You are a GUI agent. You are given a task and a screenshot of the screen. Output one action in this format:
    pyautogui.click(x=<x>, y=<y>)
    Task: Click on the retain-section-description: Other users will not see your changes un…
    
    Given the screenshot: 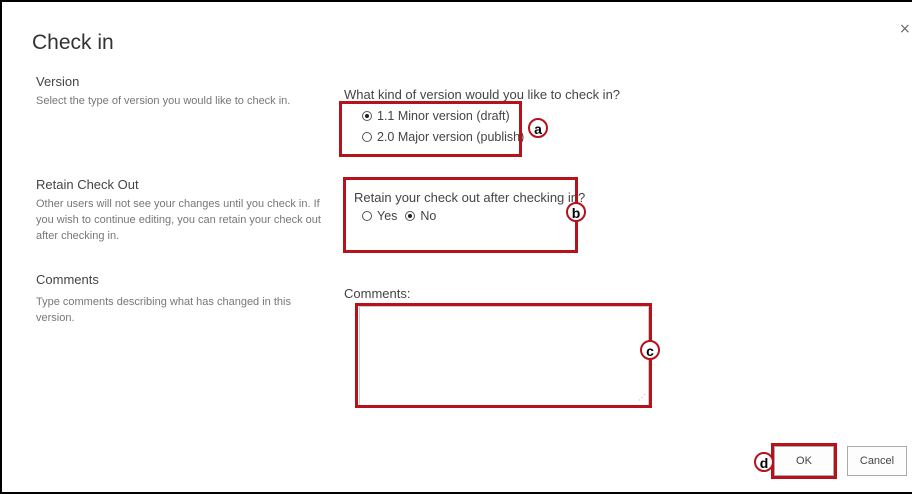 What is the action you would take?
    pyautogui.click(x=178, y=220)
    